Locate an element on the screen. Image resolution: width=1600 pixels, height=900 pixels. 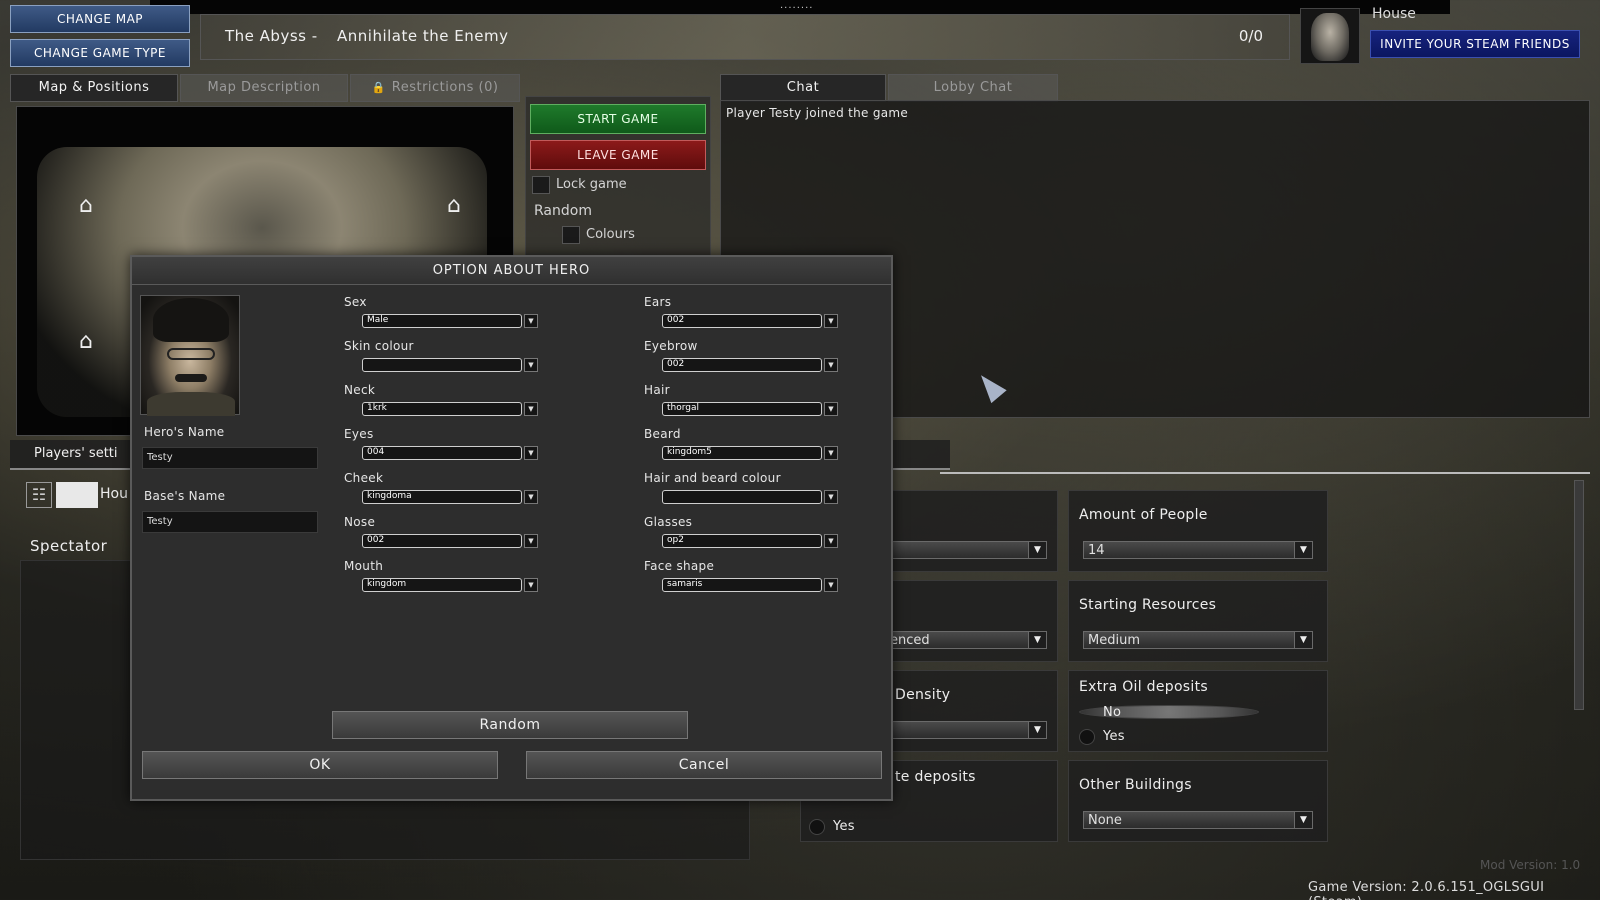
colours-checkbox is located at coordinates (571, 235).